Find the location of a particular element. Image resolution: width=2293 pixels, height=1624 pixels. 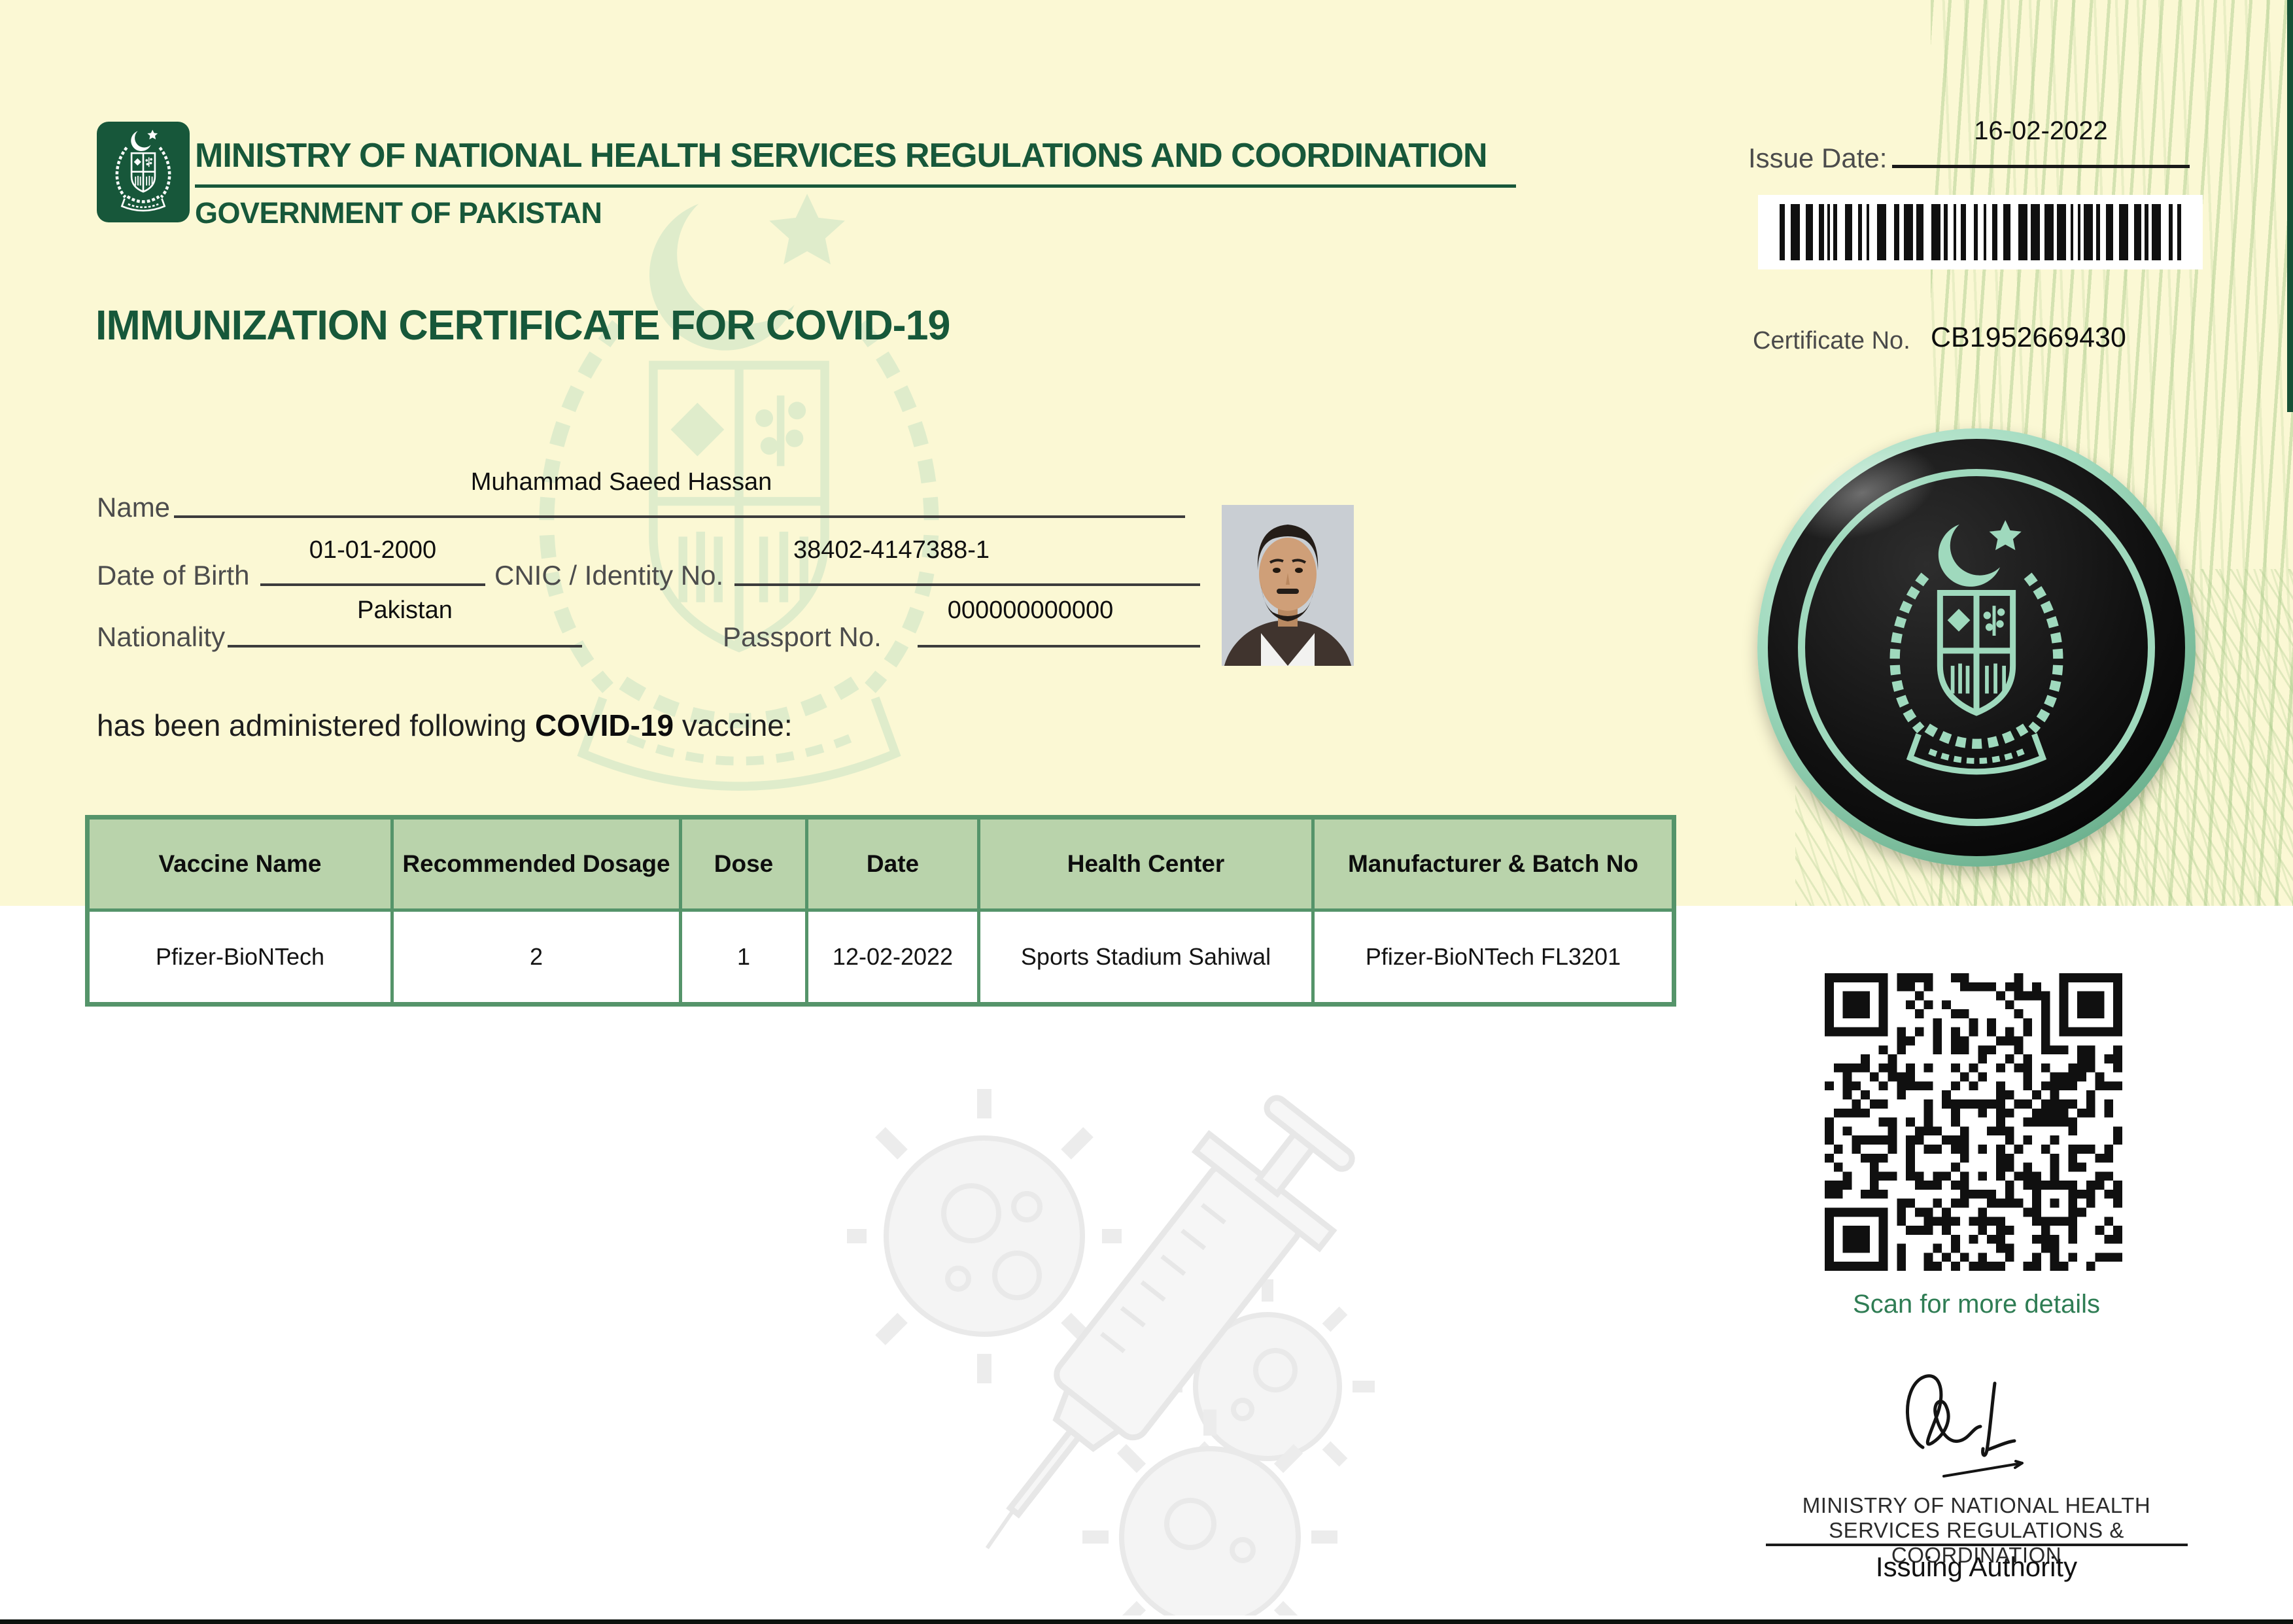

certificate-title: IMMUNIZATION CERTIFICATE FOR COVID-19 is located at coordinates (522, 325).